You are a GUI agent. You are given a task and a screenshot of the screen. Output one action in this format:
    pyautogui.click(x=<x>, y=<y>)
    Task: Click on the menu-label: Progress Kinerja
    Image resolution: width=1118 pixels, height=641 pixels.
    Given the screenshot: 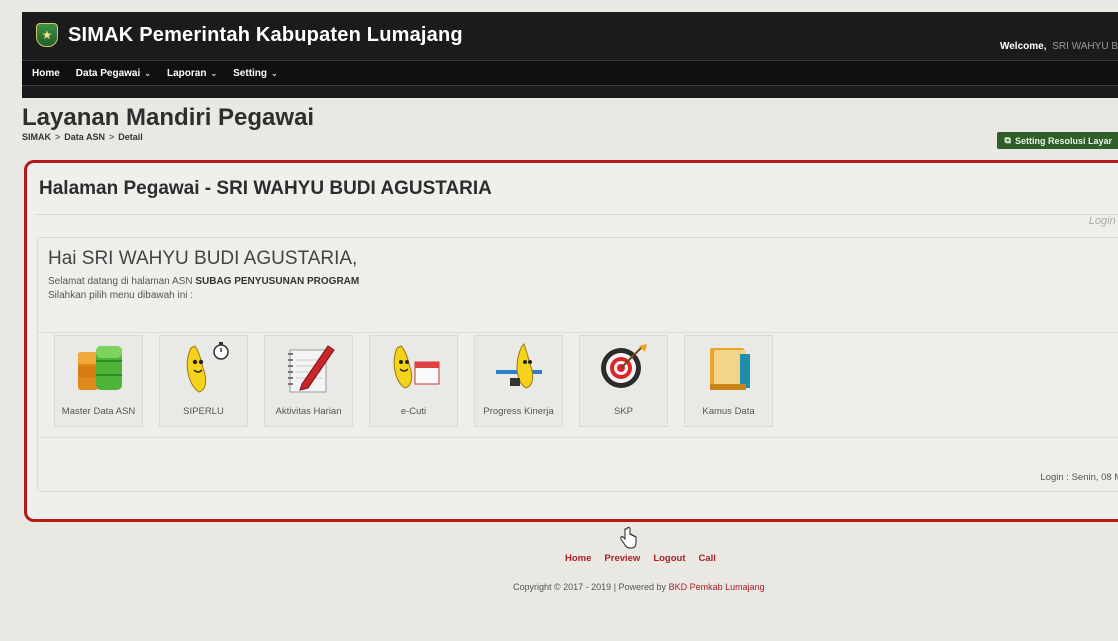 What is the action you would take?
    pyautogui.click(x=518, y=411)
    